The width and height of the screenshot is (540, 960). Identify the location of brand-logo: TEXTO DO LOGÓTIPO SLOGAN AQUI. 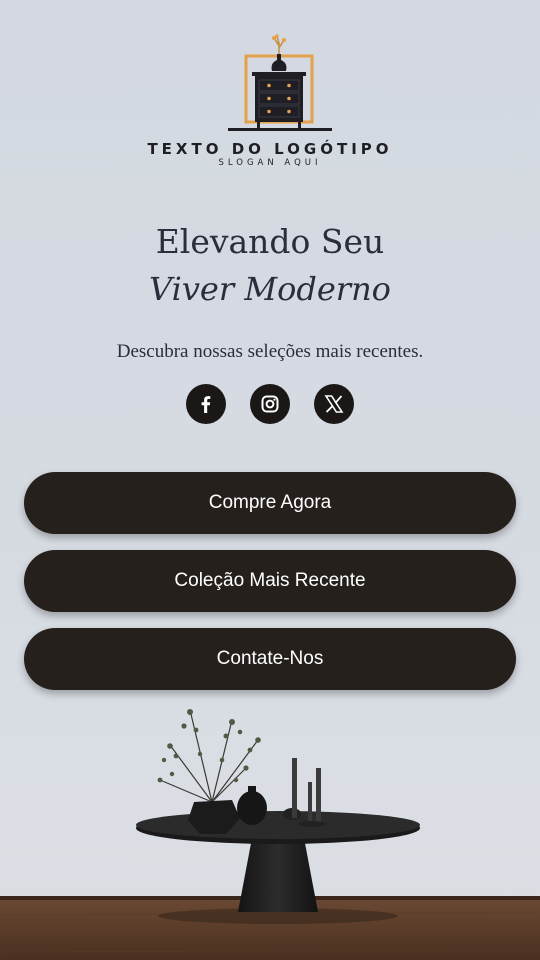
(270, 99).